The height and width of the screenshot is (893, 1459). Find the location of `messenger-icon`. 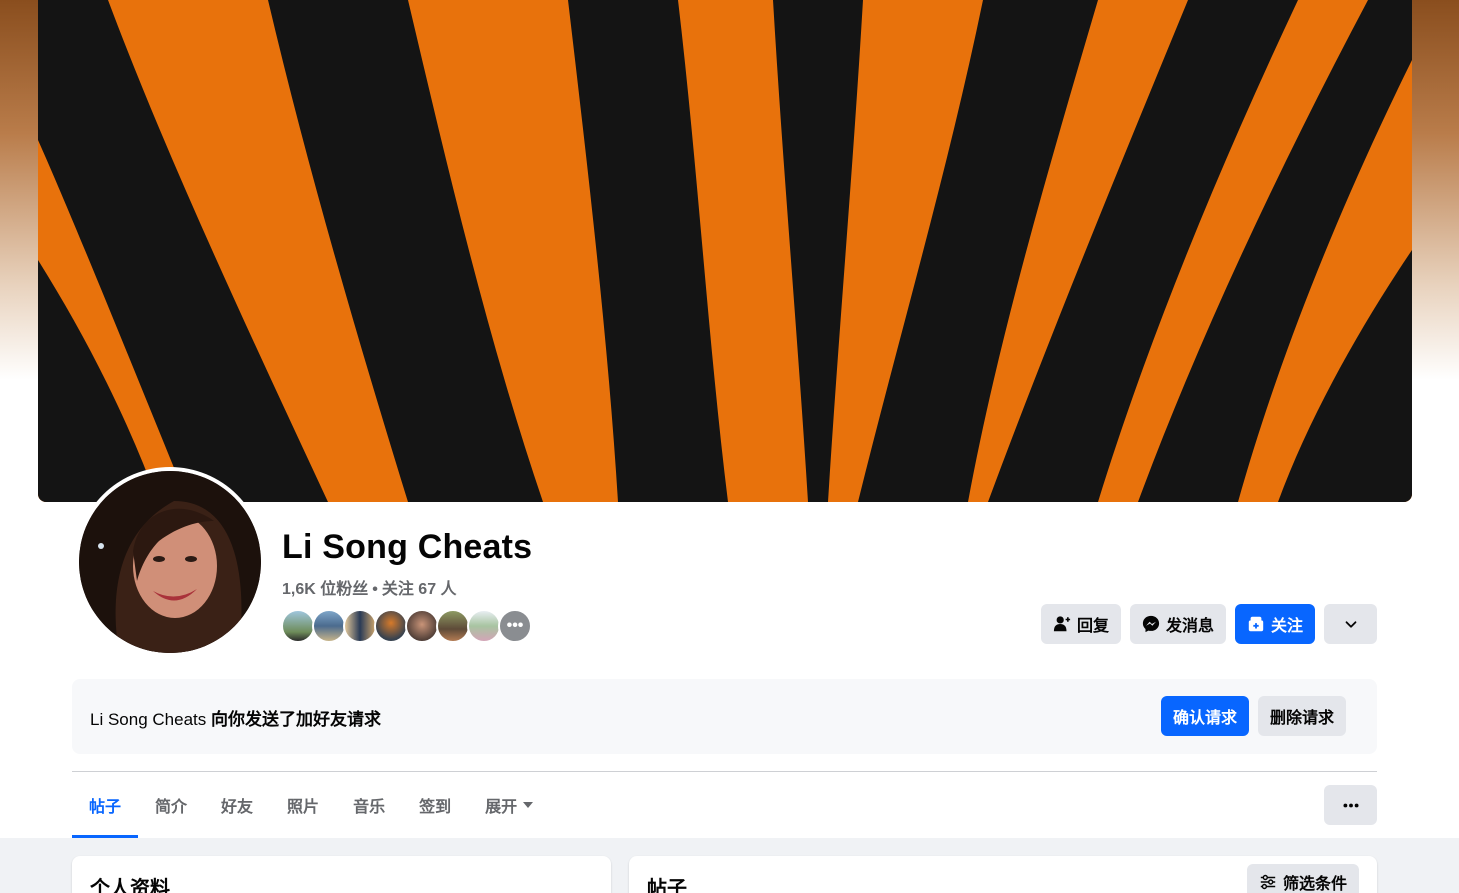

messenger-icon is located at coordinates (1151, 624).